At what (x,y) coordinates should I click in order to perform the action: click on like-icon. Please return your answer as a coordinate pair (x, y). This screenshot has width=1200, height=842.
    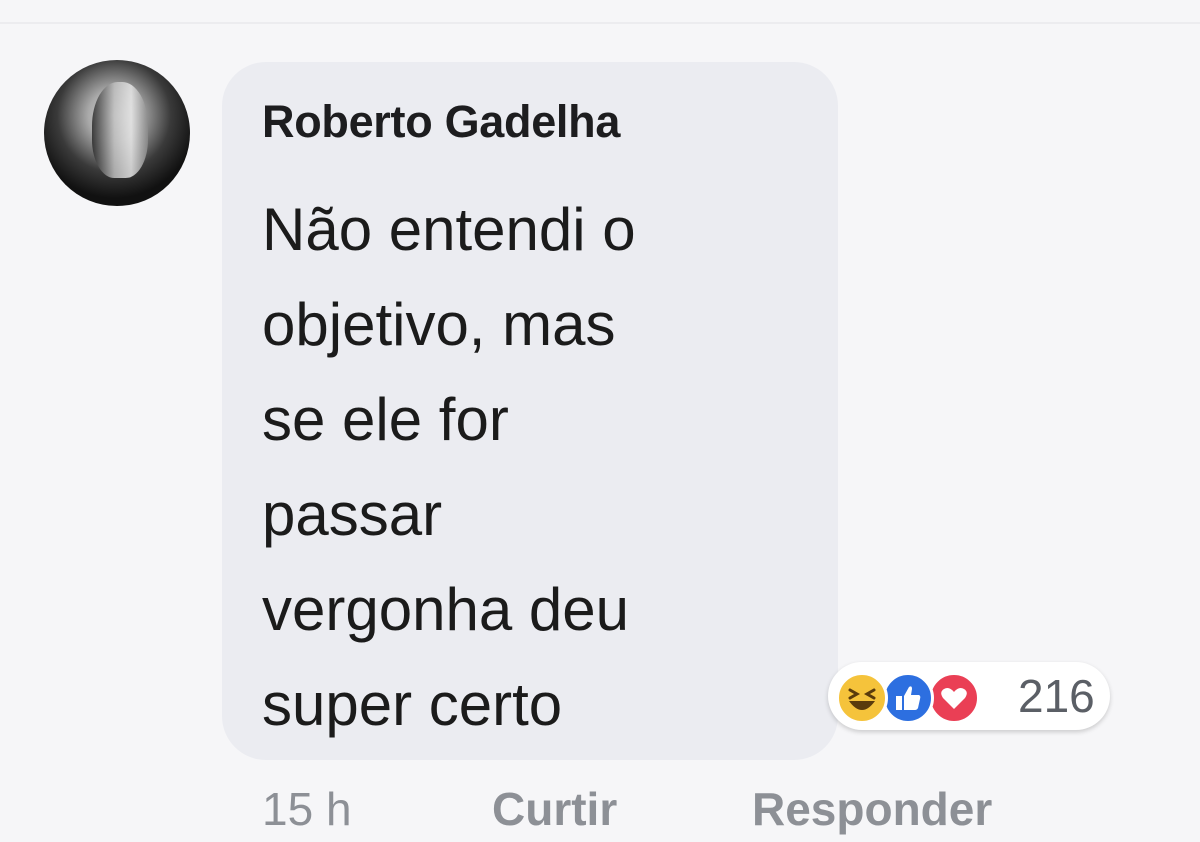
    Looking at the image, I should click on (908, 698).